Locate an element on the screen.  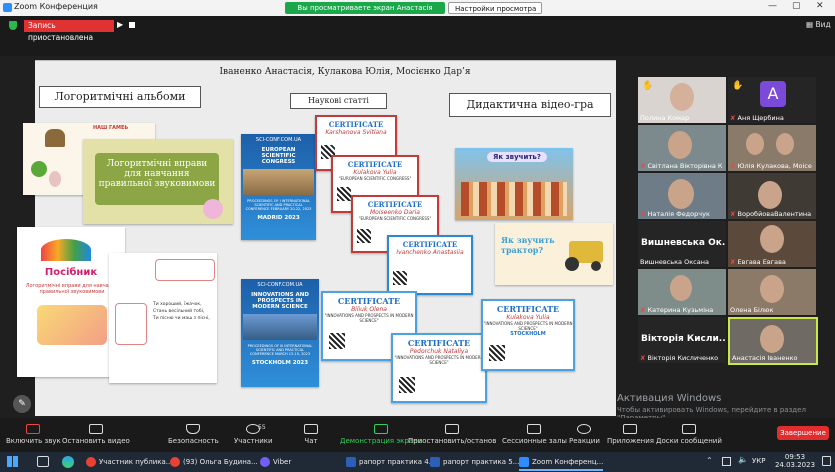
album-page-title: НАШ ГАМЕЬ is located at coordinates (111, 128).